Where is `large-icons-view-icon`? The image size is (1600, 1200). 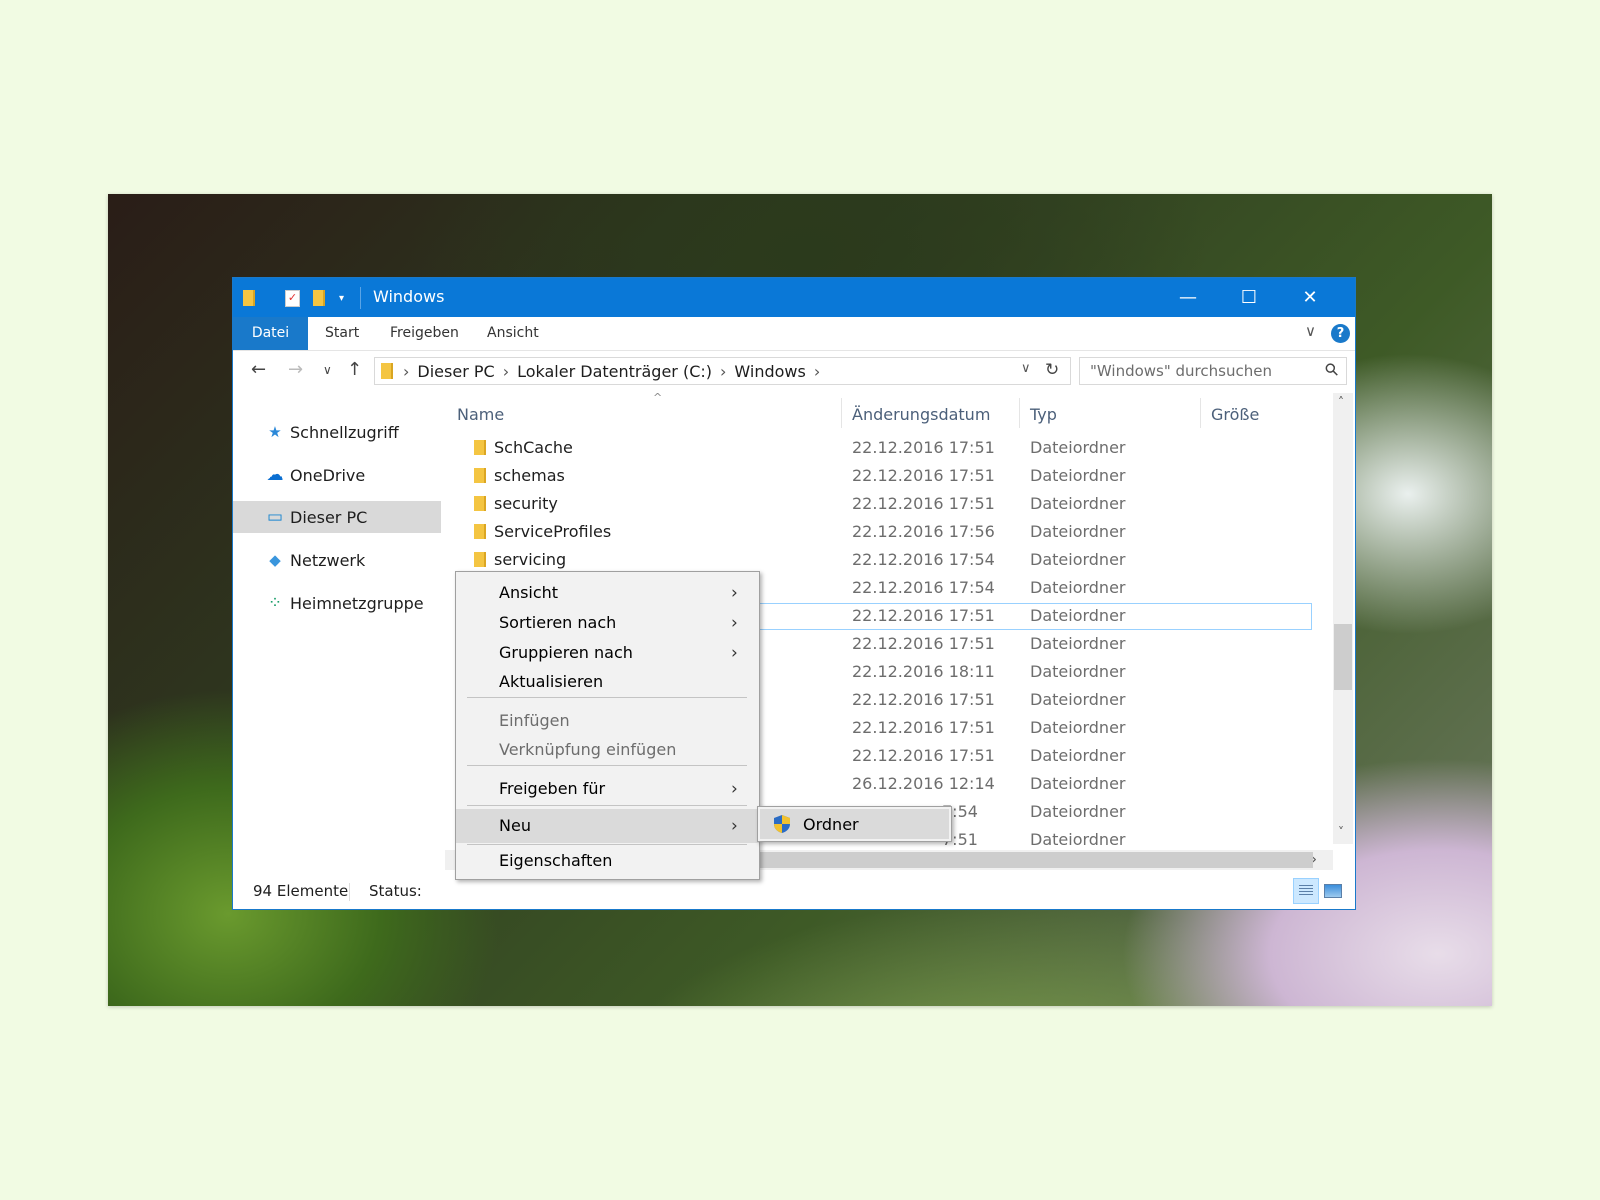 large-icons-view-icon is located at coordinates (1333, 891).